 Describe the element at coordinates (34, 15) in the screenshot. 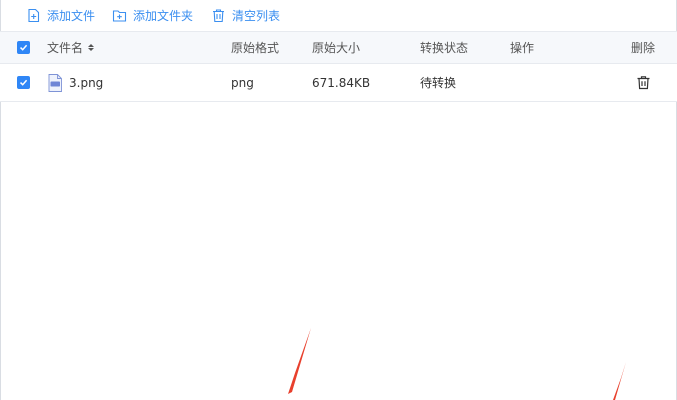

I see `file-plus-icon` at that location.